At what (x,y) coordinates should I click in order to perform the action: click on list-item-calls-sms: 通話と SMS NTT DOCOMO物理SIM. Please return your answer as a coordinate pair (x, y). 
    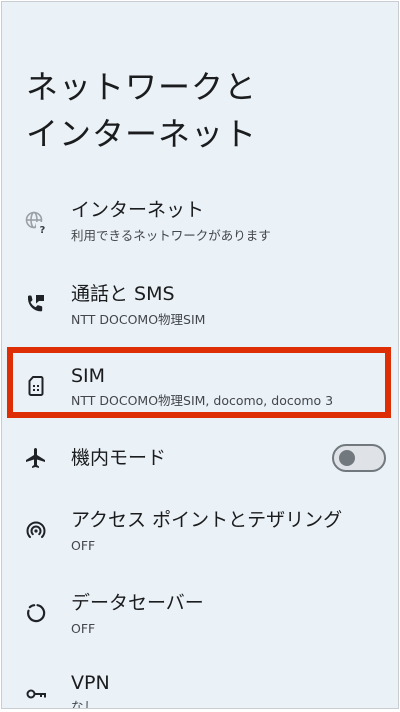
    Looking at the image, I should click on (200, 309).